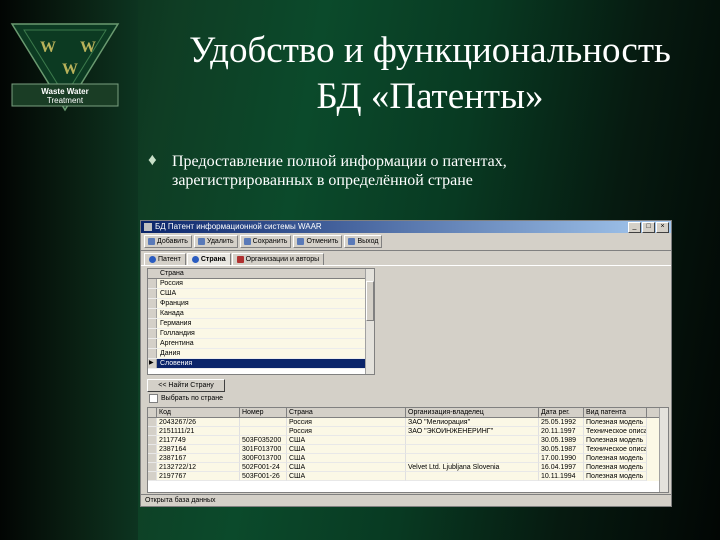 This screenshot has height=540, width=720. What do you see at coordinates (263, 458) in the screenshot?
I see `cell-number: 300F013700` at bounding box center [263, 458].